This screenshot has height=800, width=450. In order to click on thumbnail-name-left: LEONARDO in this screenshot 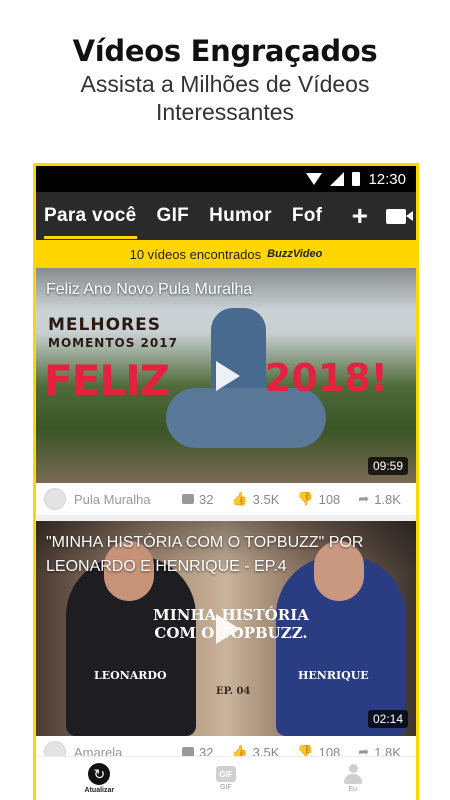, I will do `click(130, 675)`.